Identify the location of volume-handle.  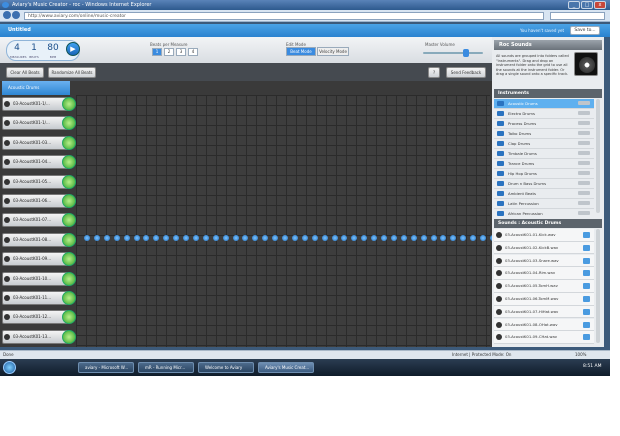
(466, 53).